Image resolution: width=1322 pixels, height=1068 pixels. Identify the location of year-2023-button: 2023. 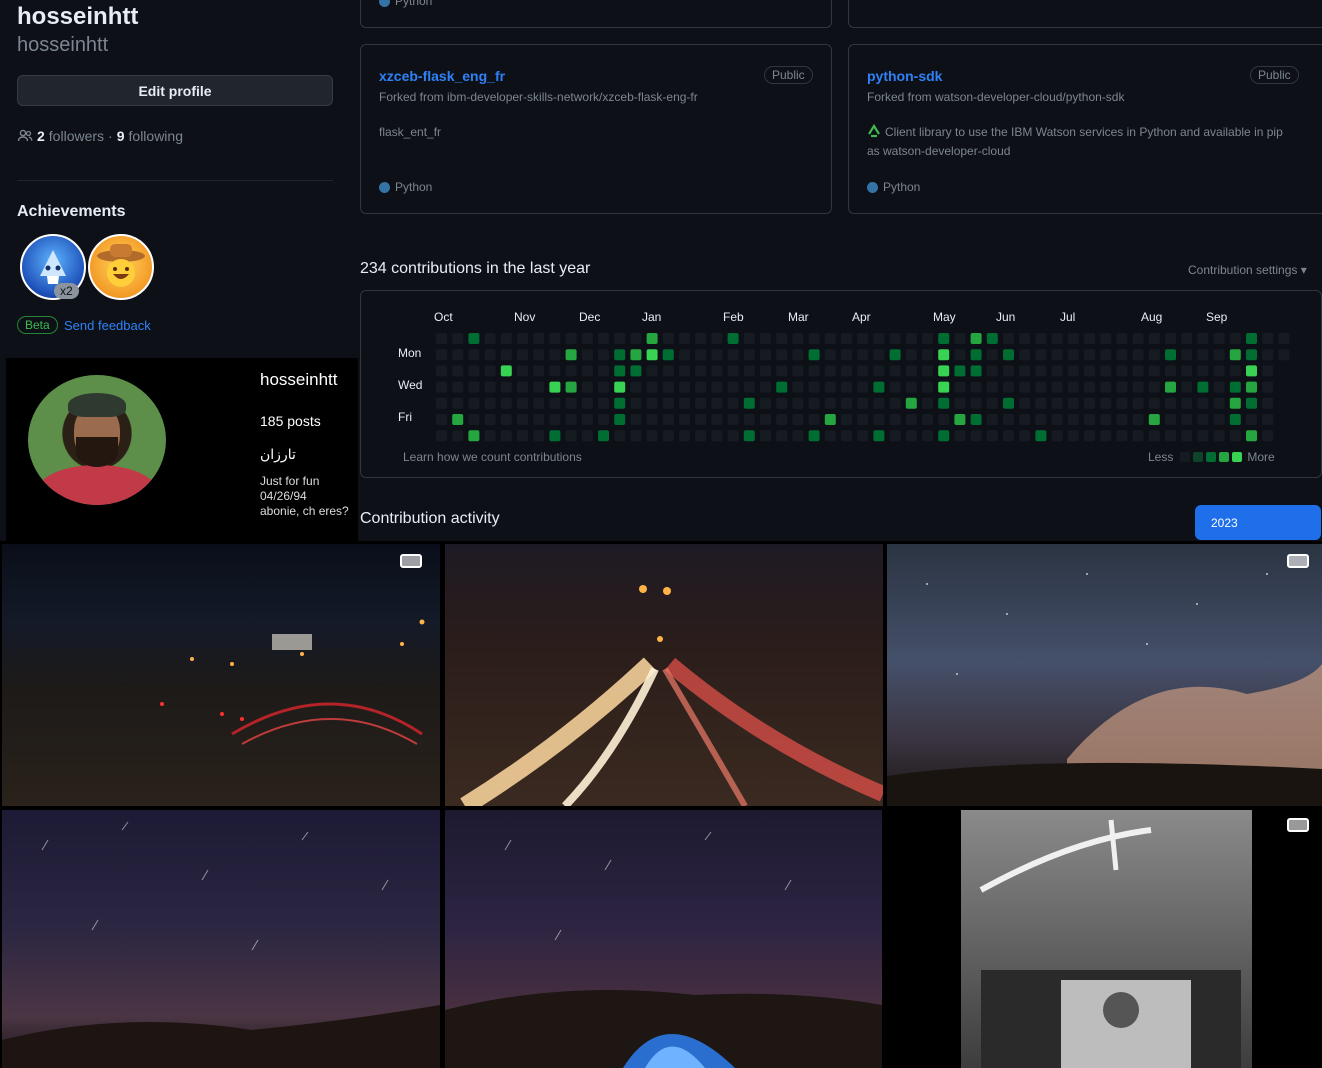
(1258, 522).